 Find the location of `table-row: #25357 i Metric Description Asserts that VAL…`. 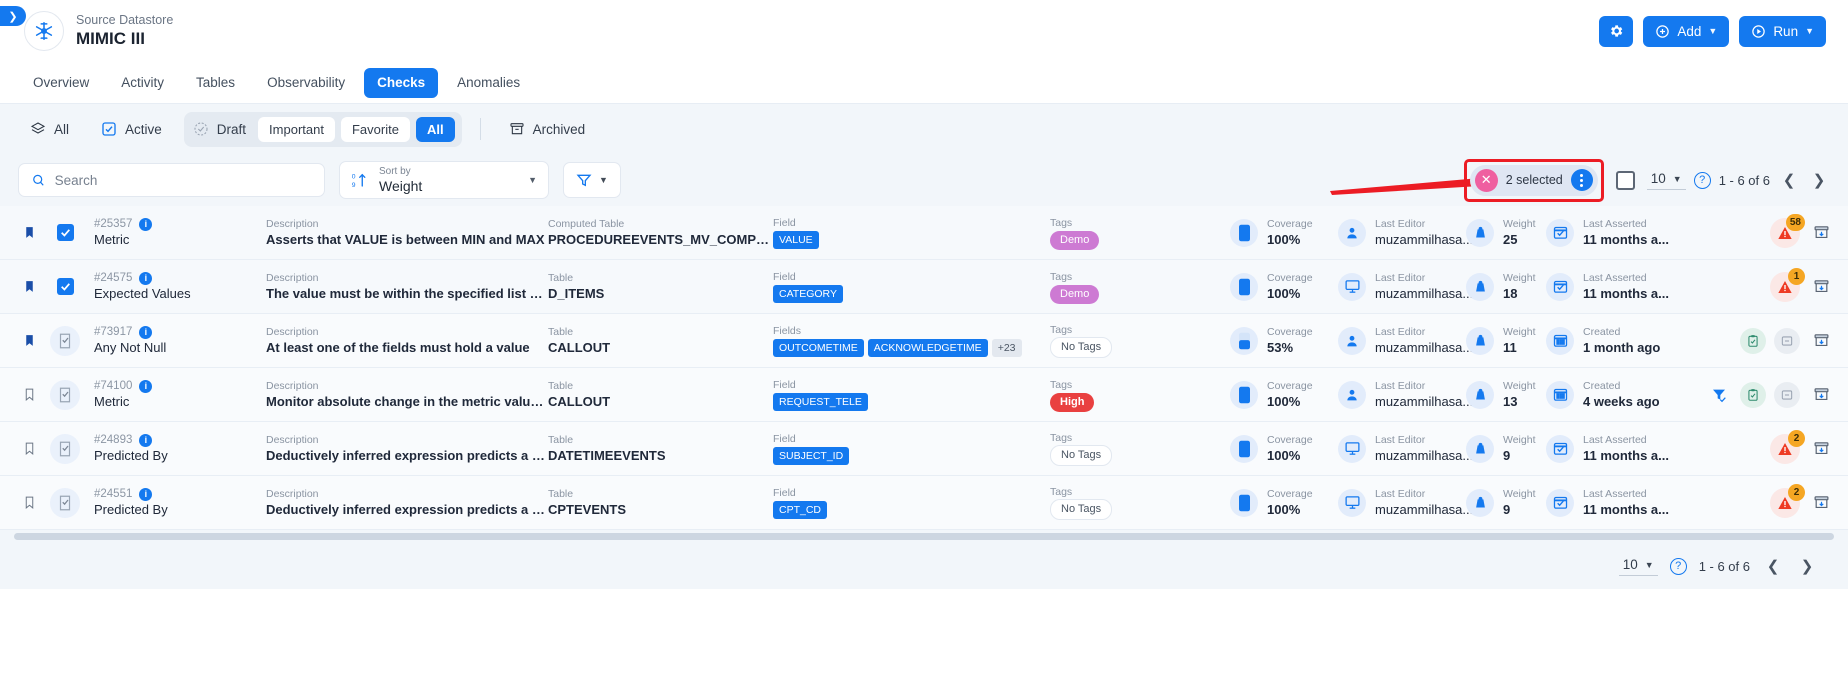

table-row: #25357 i Metric Description Asserts that VAL… is located at coordinates (924, 233).